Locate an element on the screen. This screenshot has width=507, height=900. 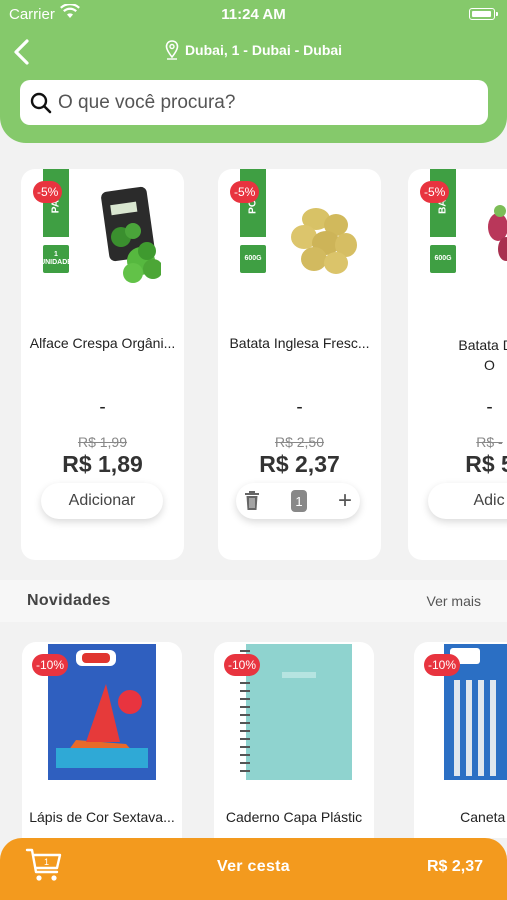
search-bar is located at coordinates (254, 102).